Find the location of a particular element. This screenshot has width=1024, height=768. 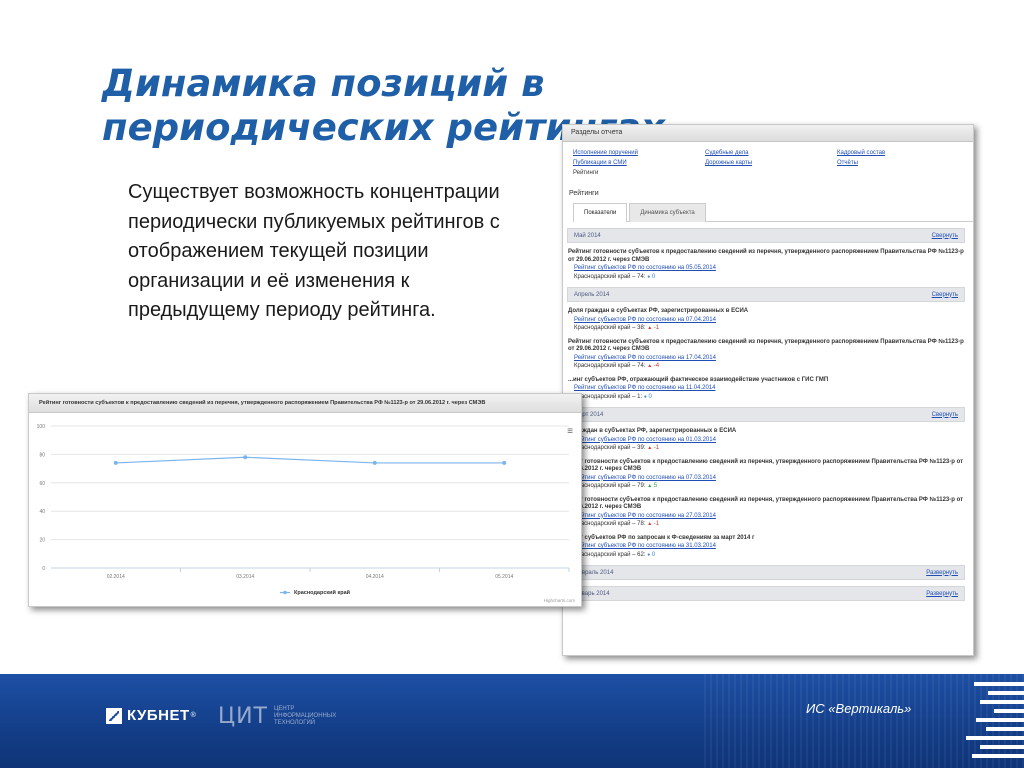

period-month: Май 2014 is located at coordinates (587, 236).